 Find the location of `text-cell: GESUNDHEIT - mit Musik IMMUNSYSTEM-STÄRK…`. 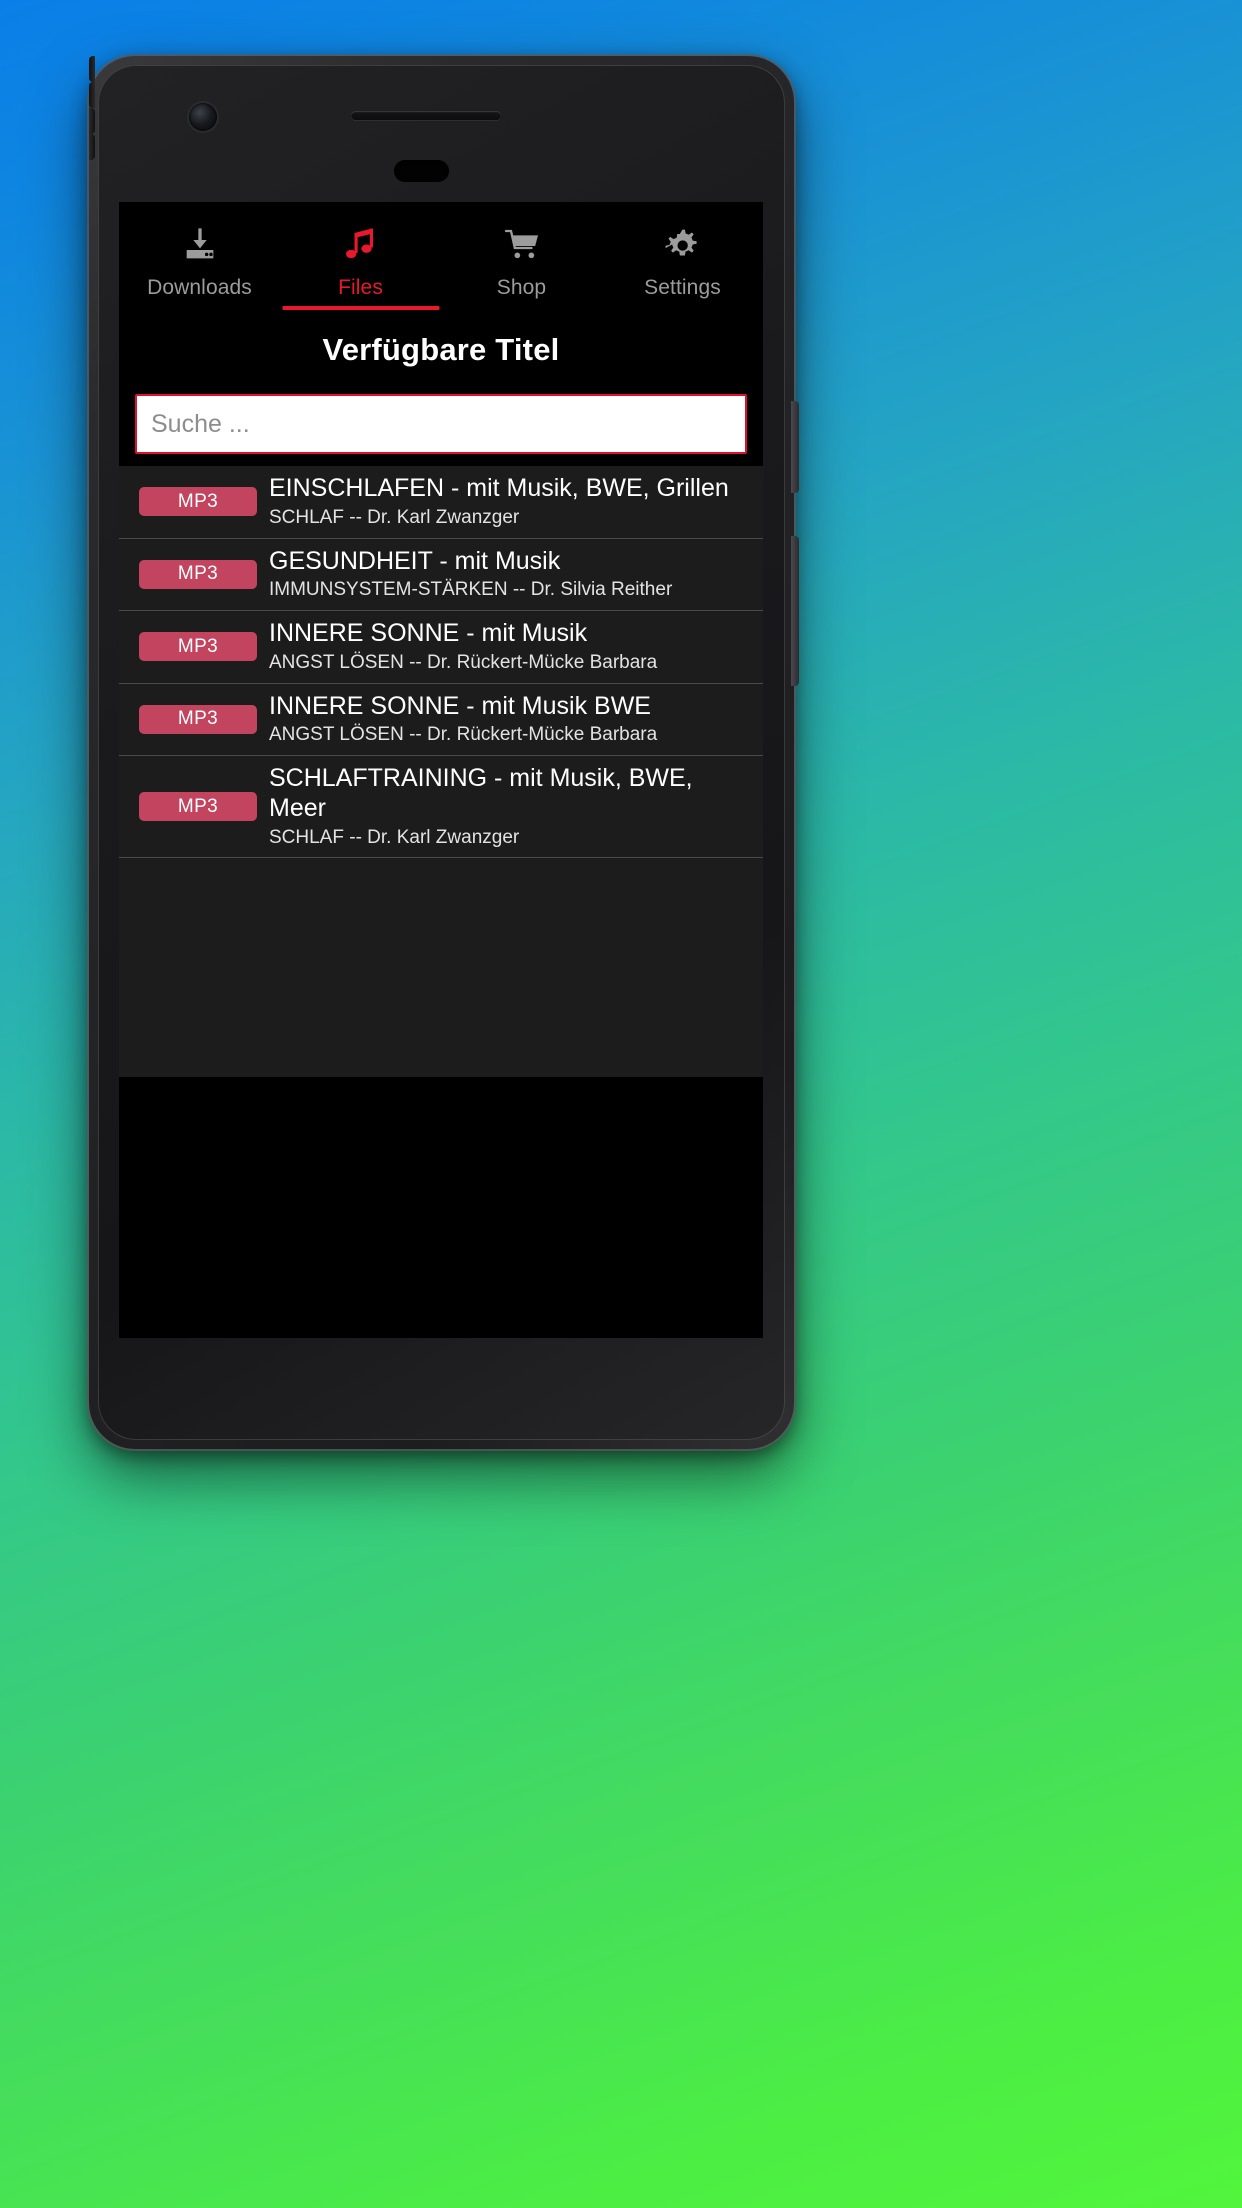

text-cell: GESUNDHEIT - mit Musik IMMUNSYSTEM-STÄRK… is located at coordinates (512, 575).